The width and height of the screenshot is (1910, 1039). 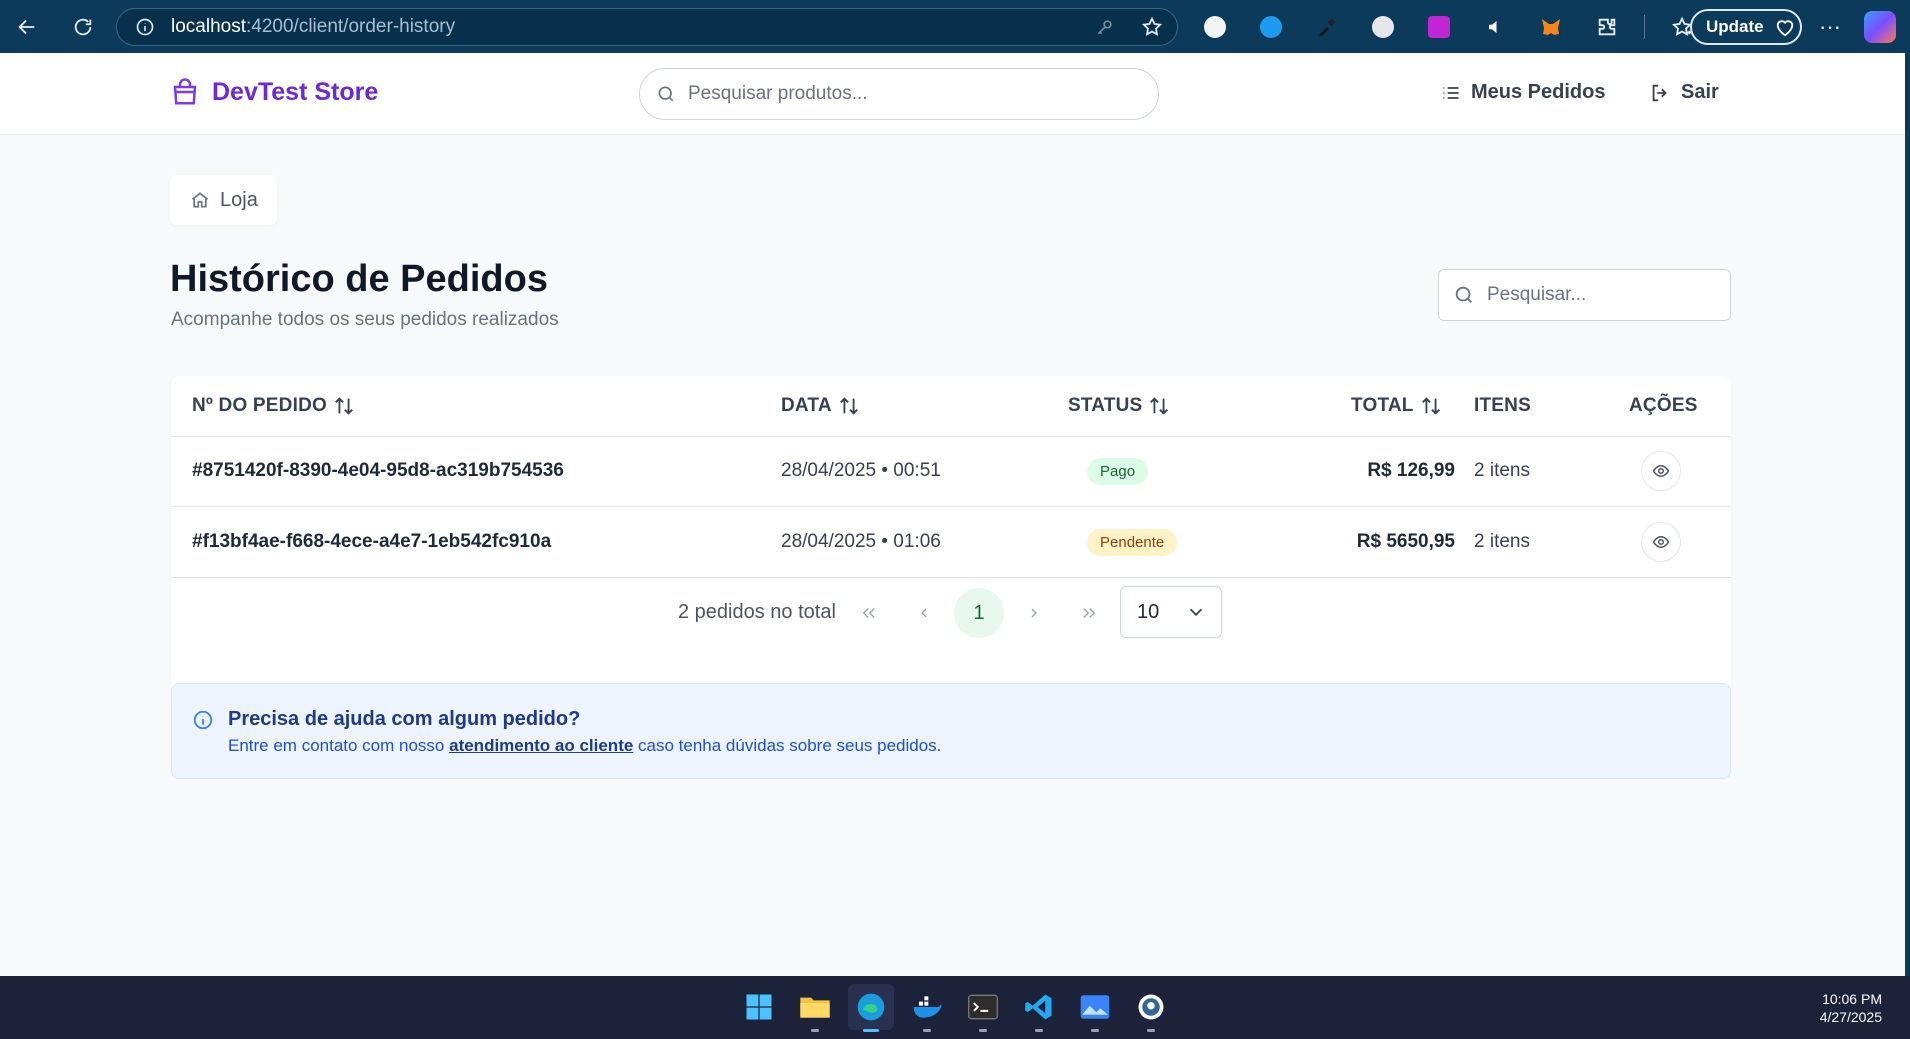 I want to click on orders-search, so click(x=1584, y=295).